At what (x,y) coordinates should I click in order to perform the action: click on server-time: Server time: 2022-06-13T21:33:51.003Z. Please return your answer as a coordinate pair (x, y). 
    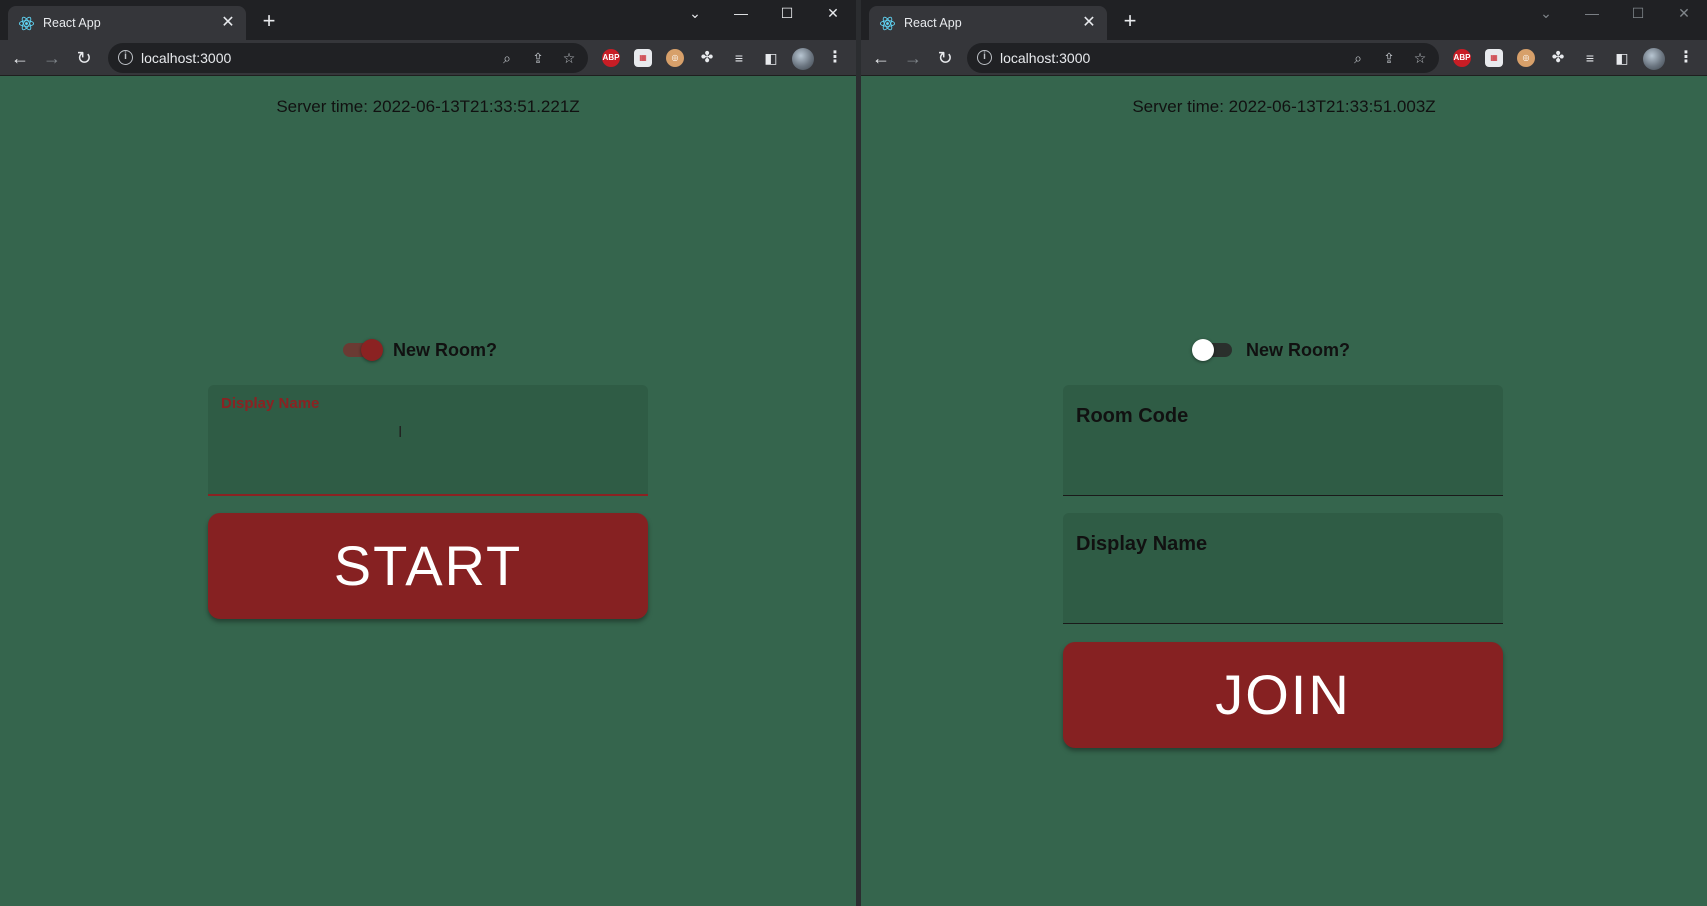
    Looking at the image, I should click on (1284, 106).